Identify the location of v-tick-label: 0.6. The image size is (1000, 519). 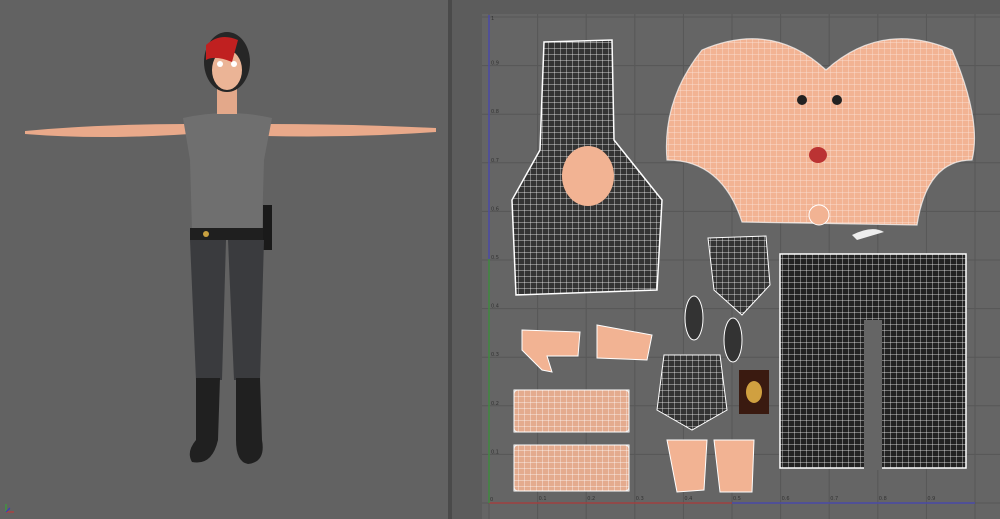
(495, 209).